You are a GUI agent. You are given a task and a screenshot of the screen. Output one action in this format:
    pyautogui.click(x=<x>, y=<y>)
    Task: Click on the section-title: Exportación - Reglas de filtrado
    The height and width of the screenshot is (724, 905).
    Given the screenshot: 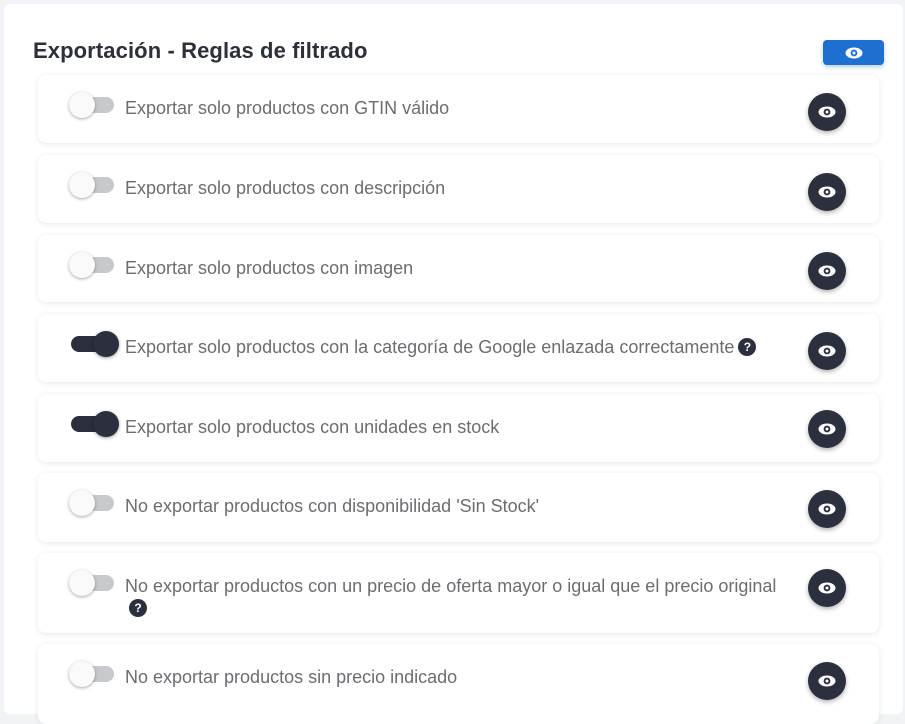 What is the action you would take?
    pyautogui.click(x=200, y=50)
    